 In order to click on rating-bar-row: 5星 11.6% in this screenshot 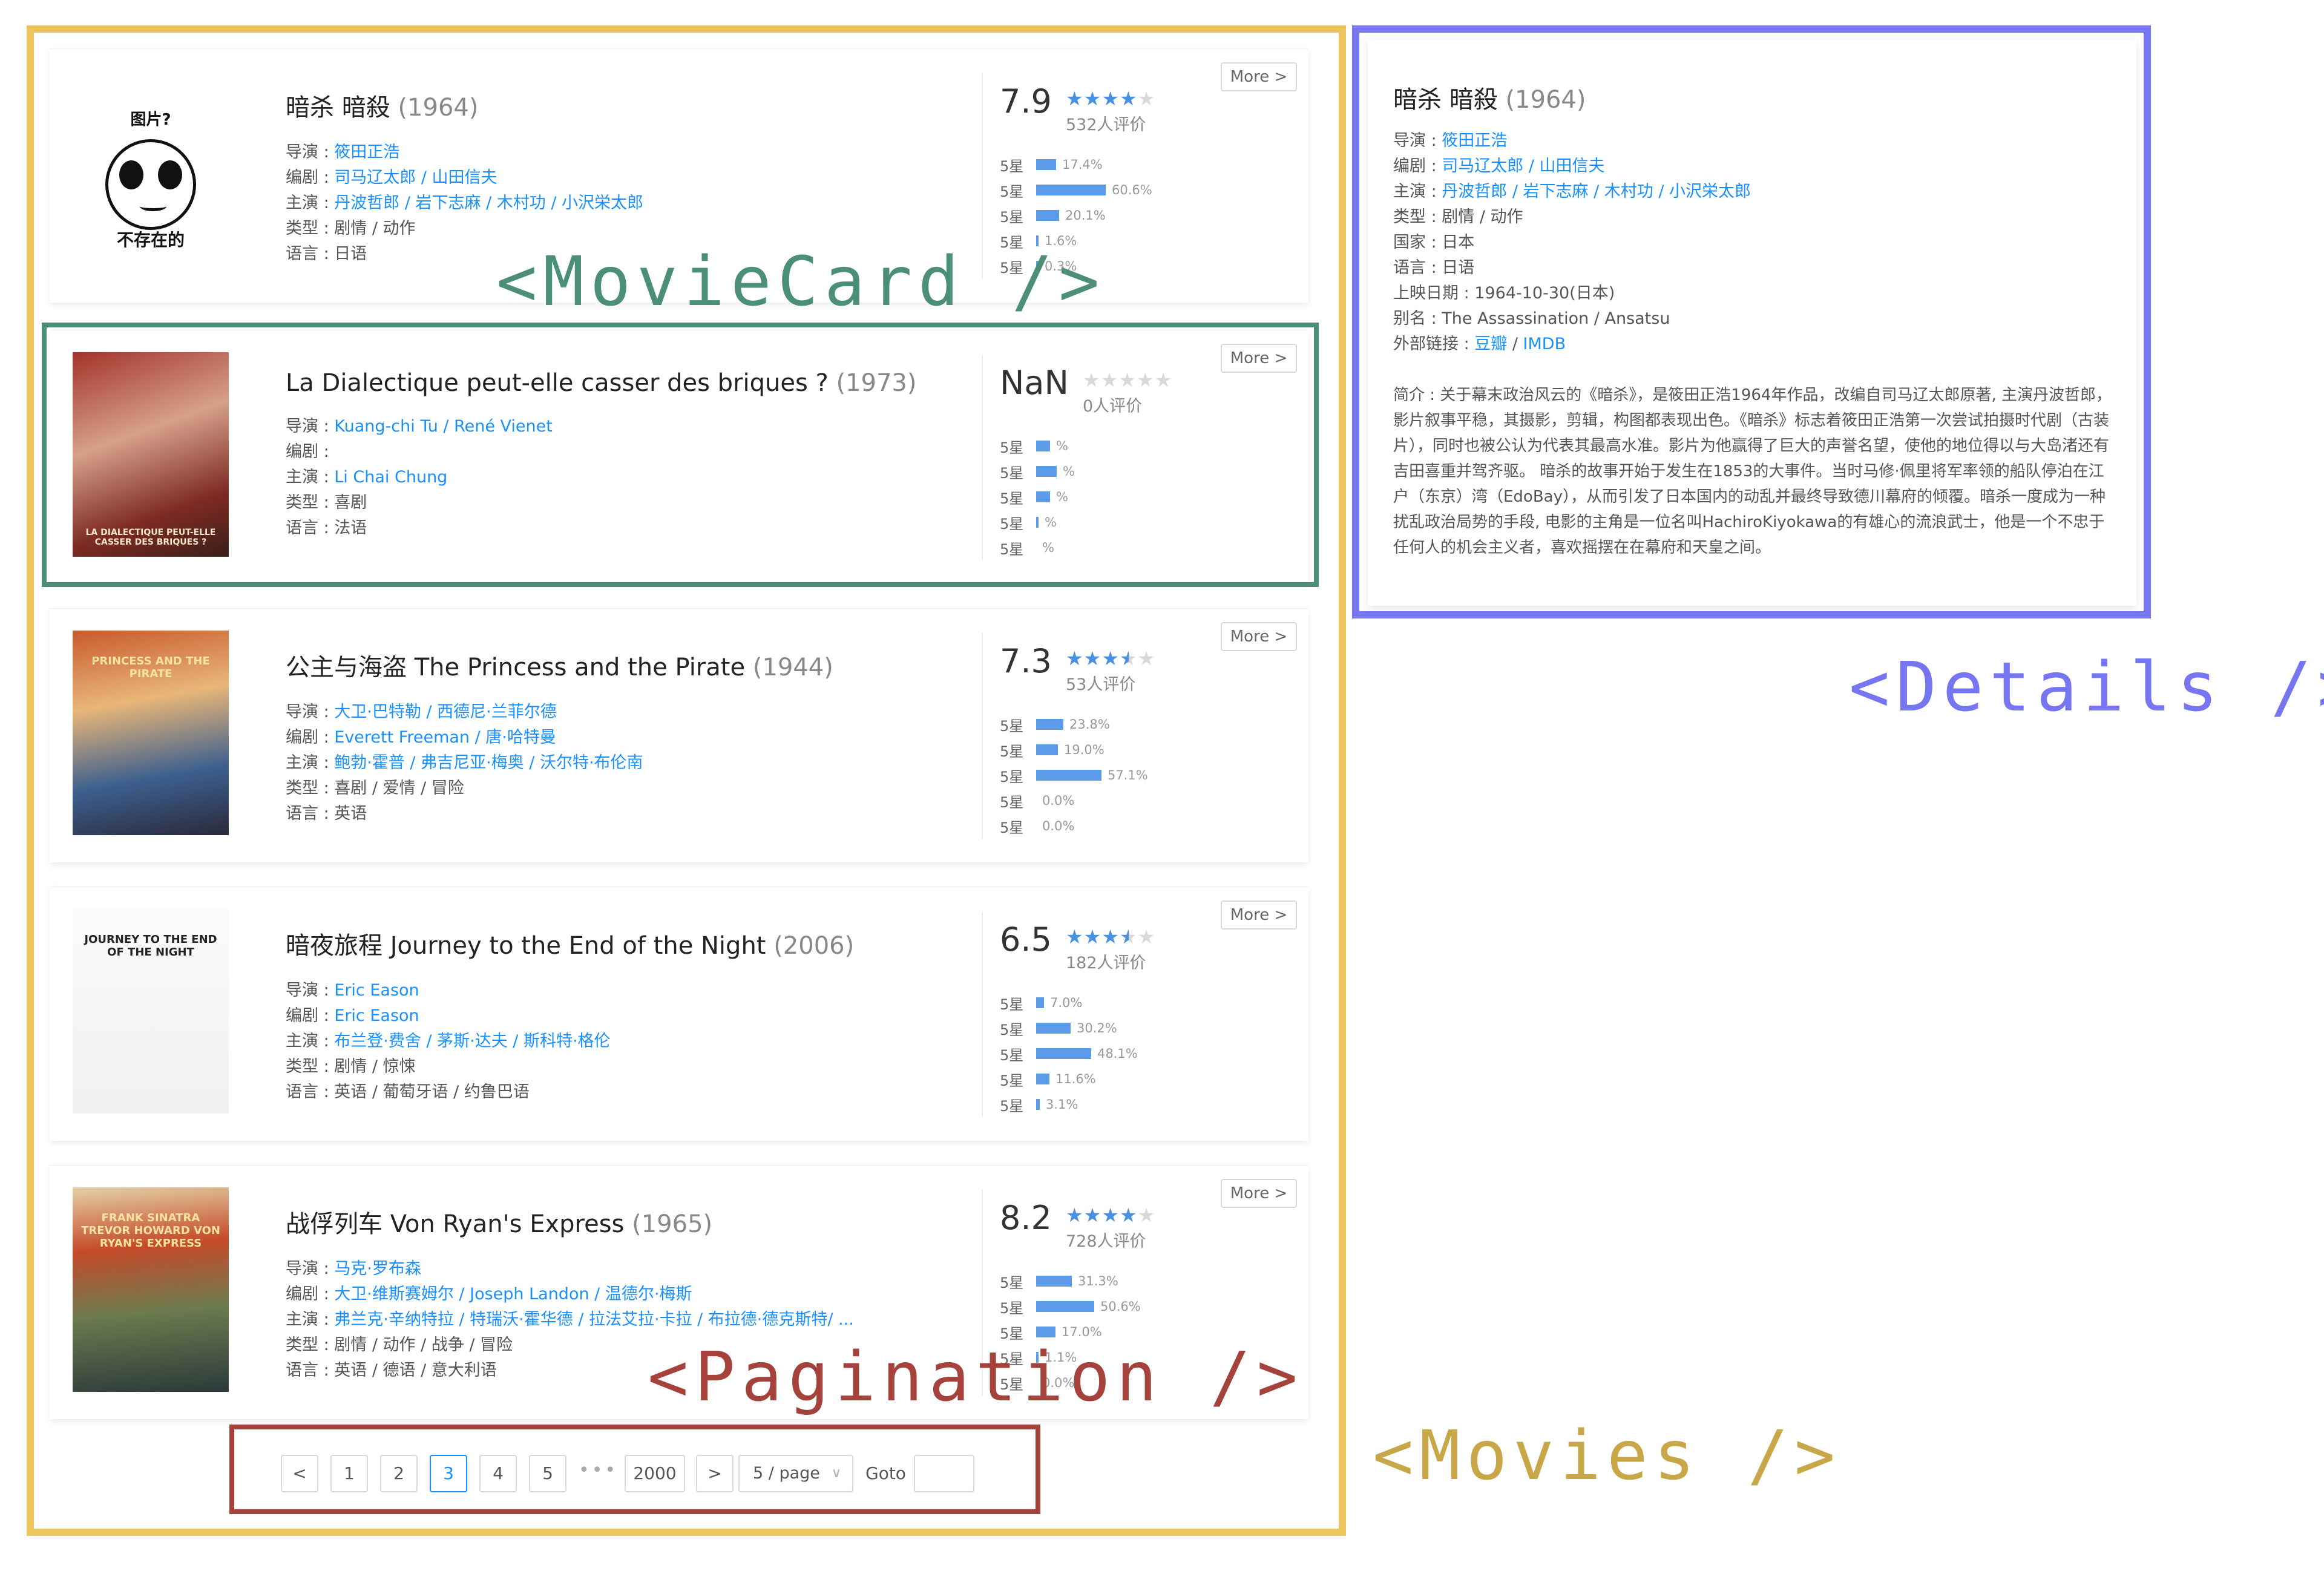, I will do `click(1096, 1079)`.